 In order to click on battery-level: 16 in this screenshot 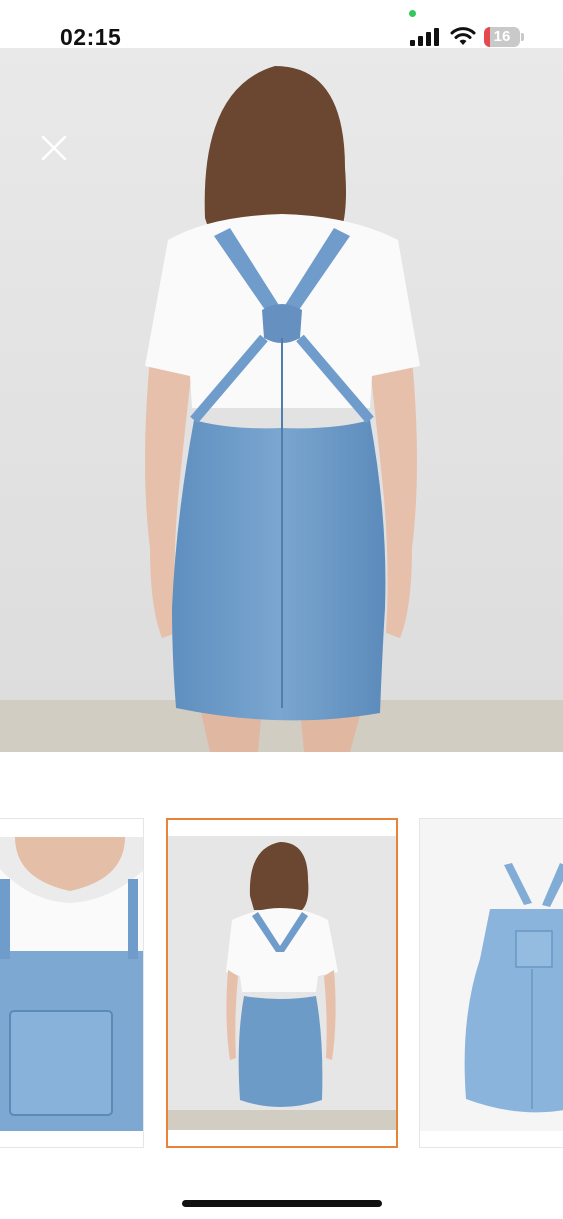, I will do `click(502, 36)`.